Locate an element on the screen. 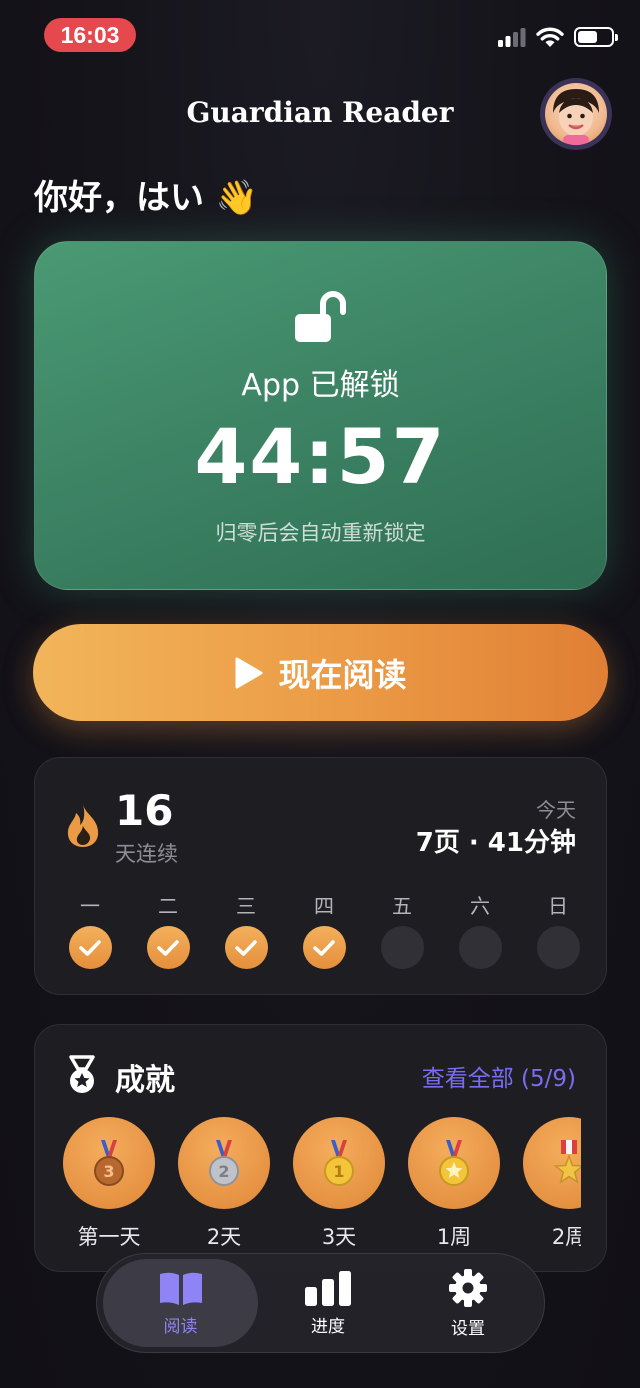  unlock-status-label: App 已解锁 is located at coordinates (320, 385).